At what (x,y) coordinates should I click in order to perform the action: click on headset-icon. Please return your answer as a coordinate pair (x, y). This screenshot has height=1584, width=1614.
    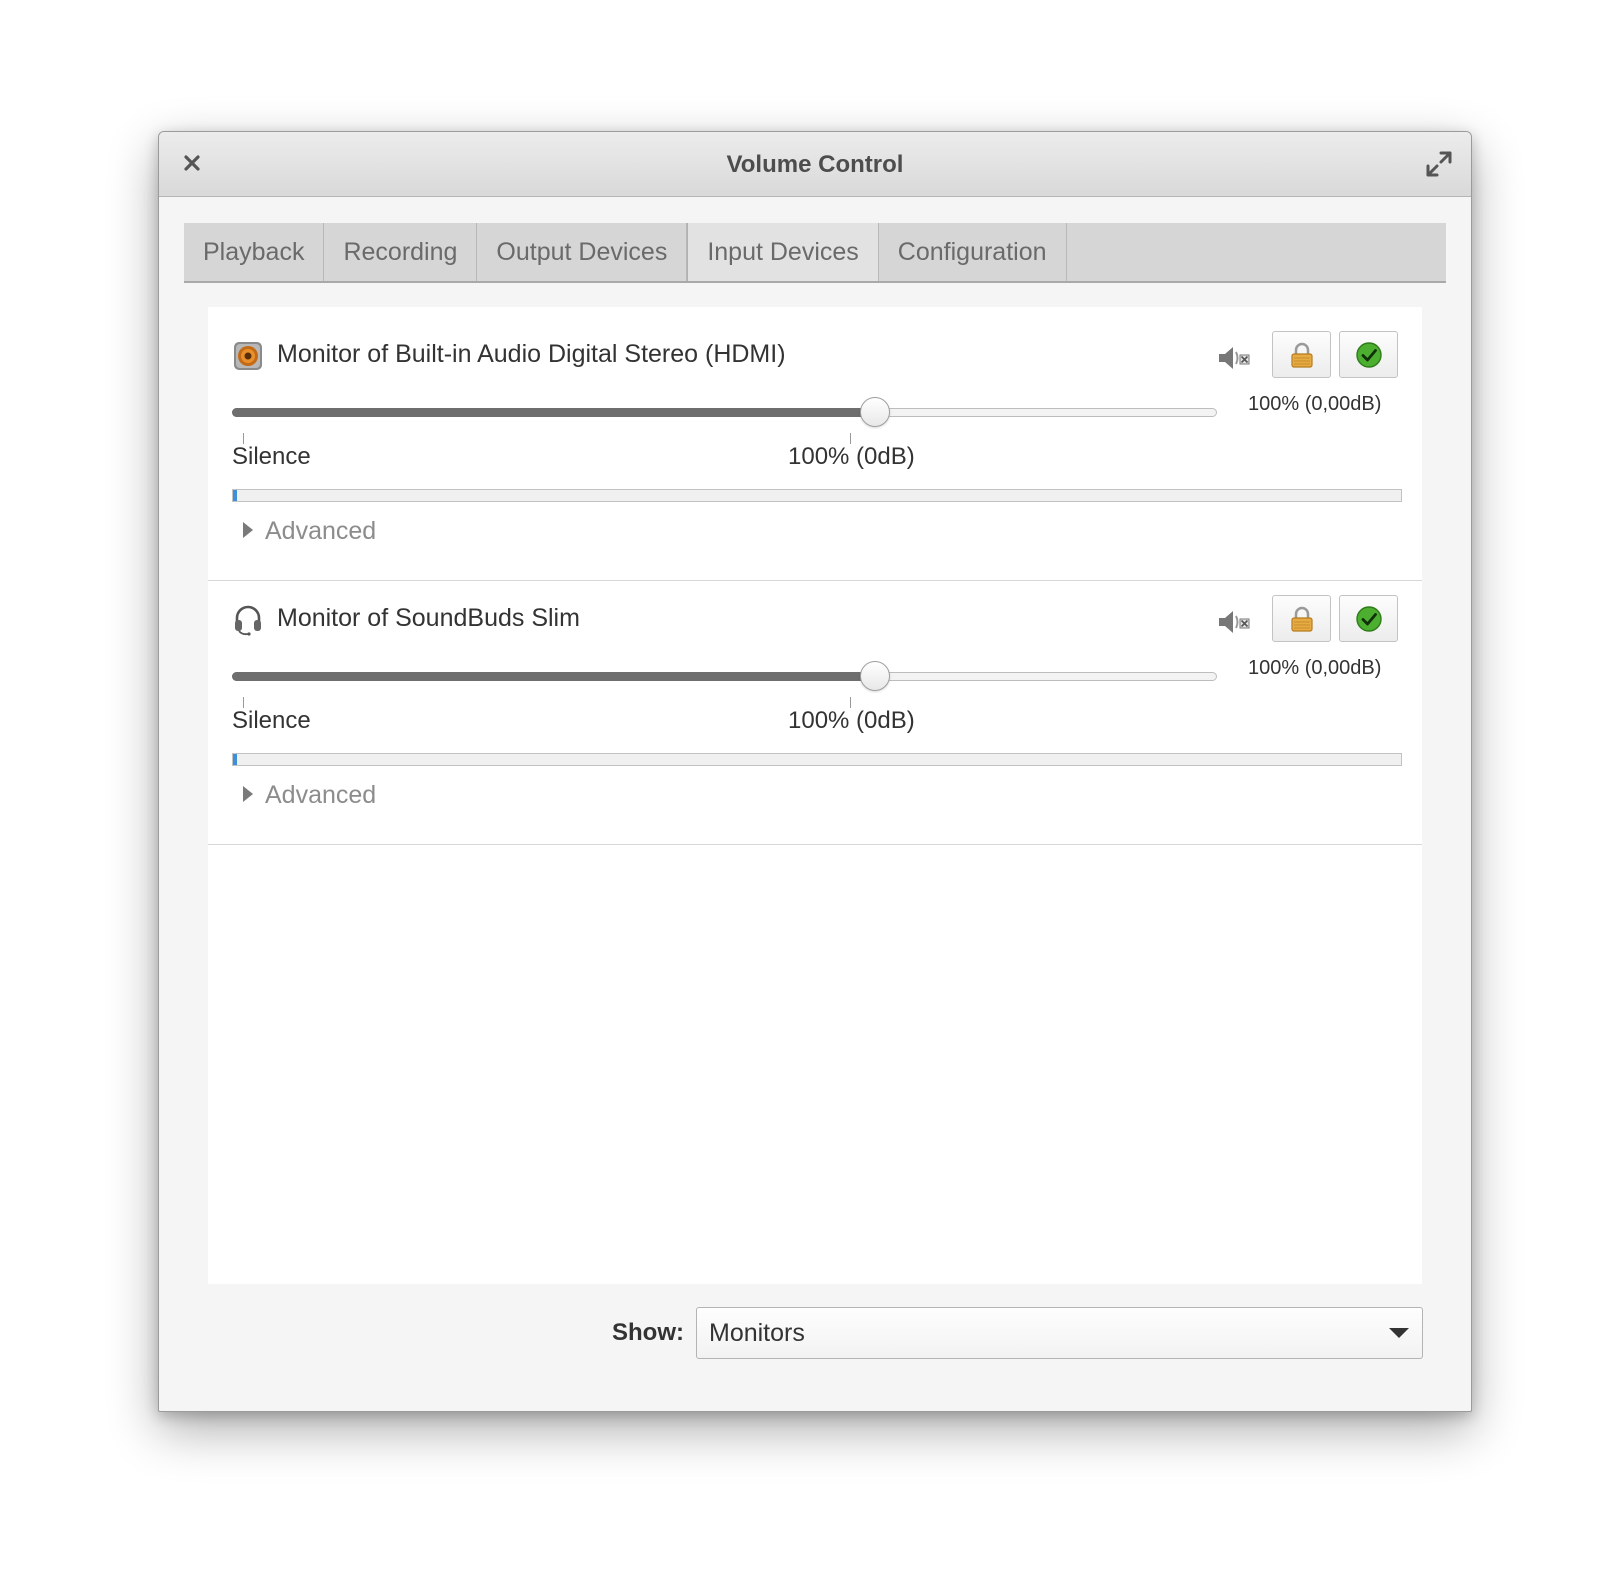
    Looking at the image, I should click on (248, 620).